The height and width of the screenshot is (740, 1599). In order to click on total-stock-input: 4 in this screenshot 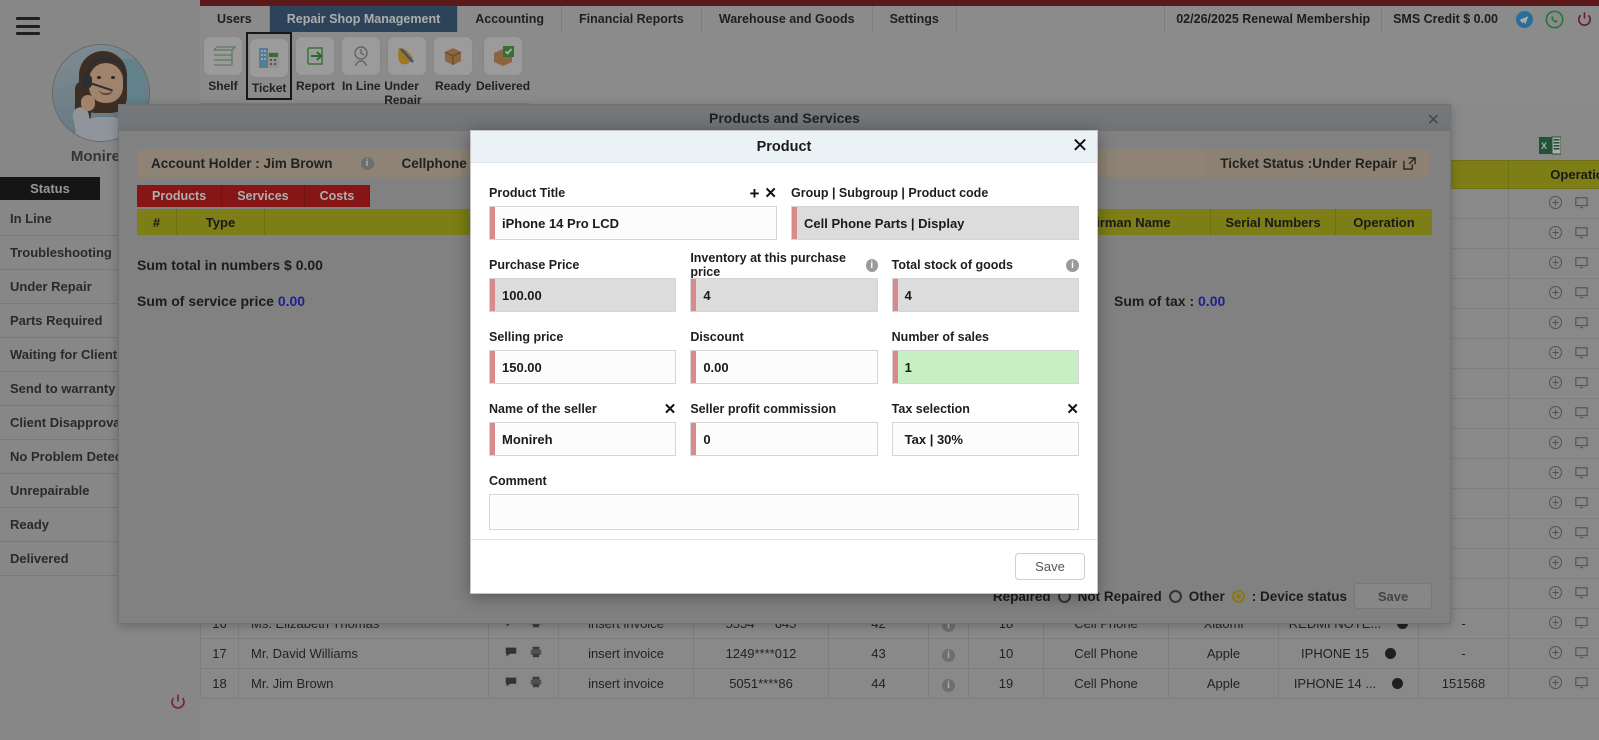, I will do `click(985, 295)`.